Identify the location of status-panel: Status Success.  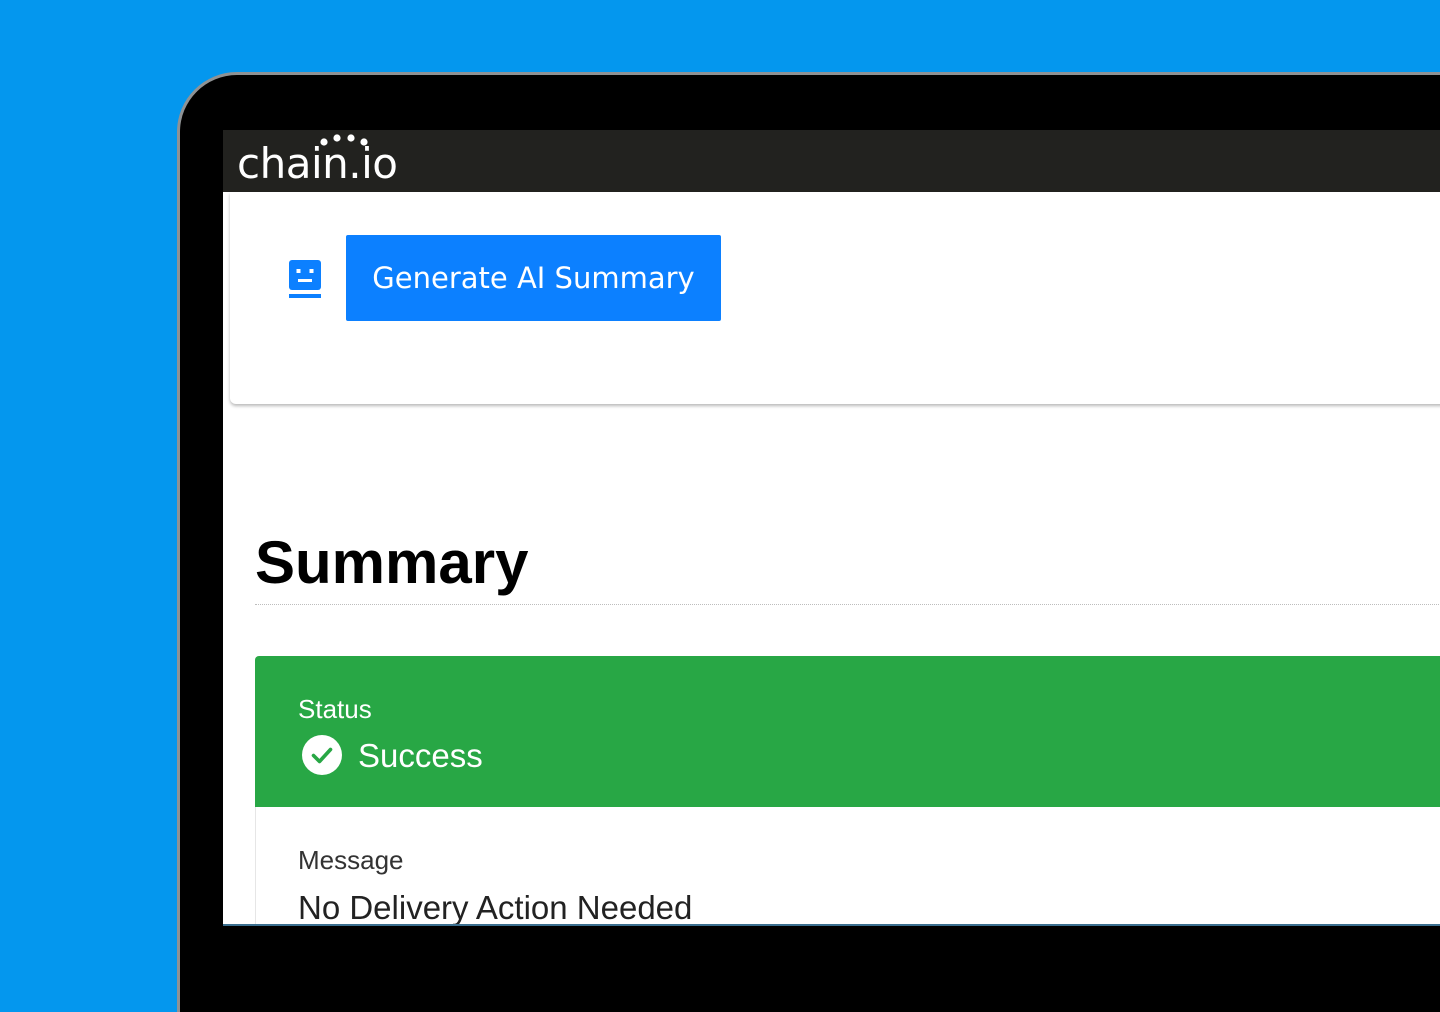
(847, 731).